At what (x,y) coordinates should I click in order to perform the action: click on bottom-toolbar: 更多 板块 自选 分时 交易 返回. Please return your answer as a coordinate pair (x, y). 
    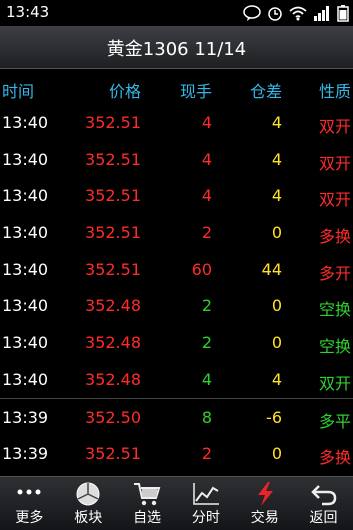
    Looking at the image, I should click on (176, 503).